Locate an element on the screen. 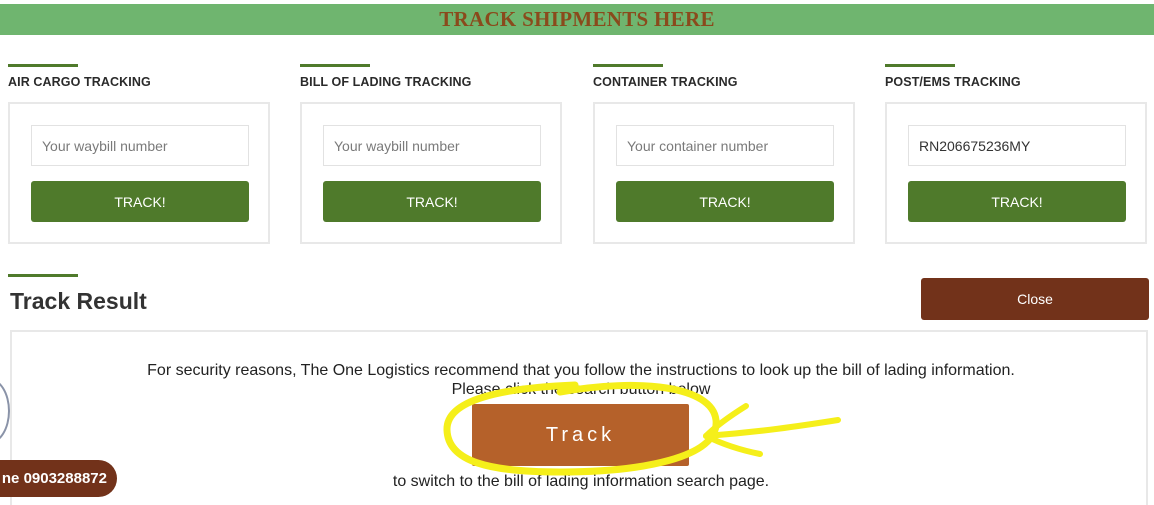  bill-of-lading-track-button: TRACK! is located at coordinates (432, 201).